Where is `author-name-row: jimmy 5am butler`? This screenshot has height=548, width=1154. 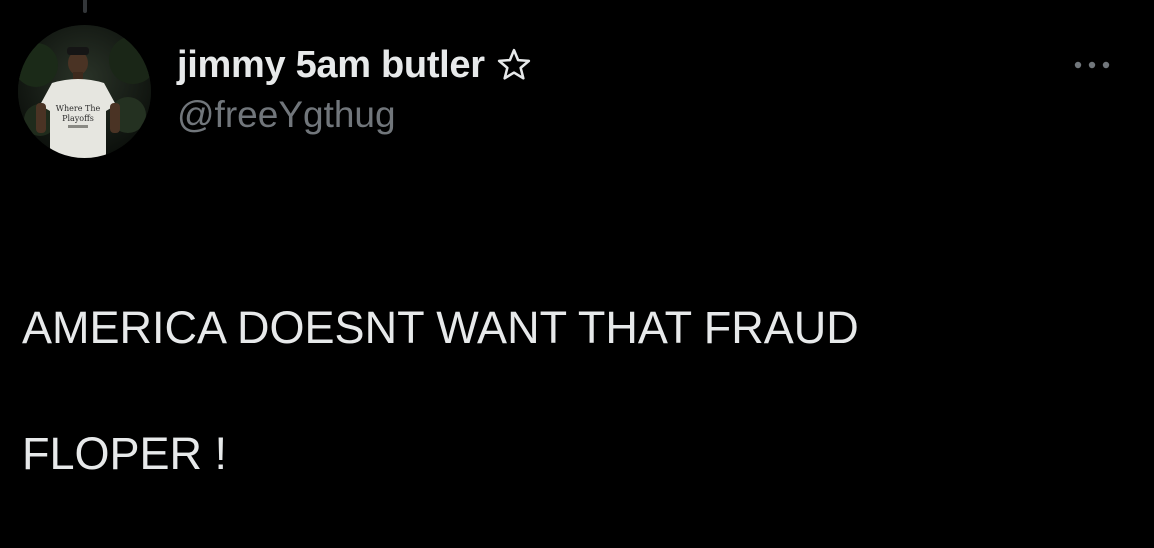
author-name-row: jimmy 5am butler is located at coordinates (355, 65).